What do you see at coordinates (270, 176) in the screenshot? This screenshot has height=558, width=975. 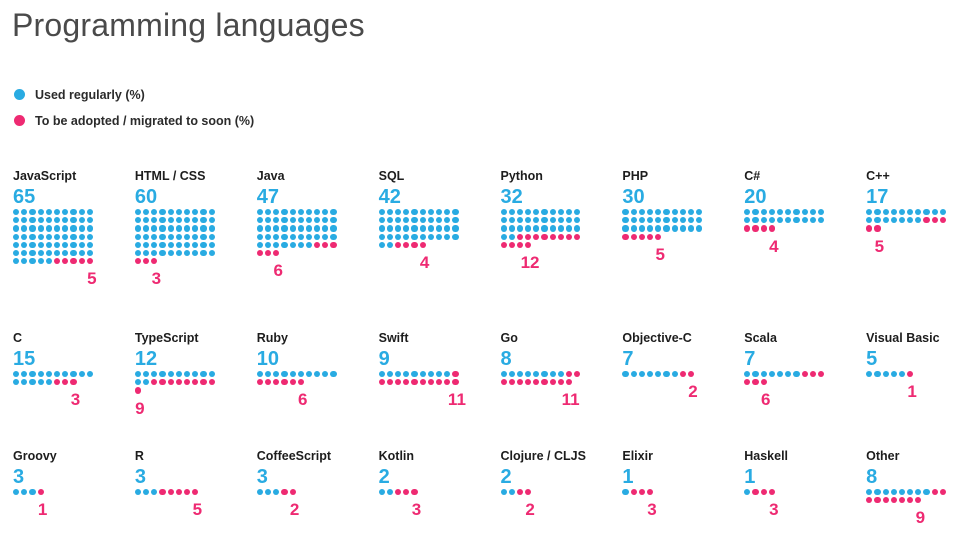 I see `language-name: Java` at bounding box center [270, 176].